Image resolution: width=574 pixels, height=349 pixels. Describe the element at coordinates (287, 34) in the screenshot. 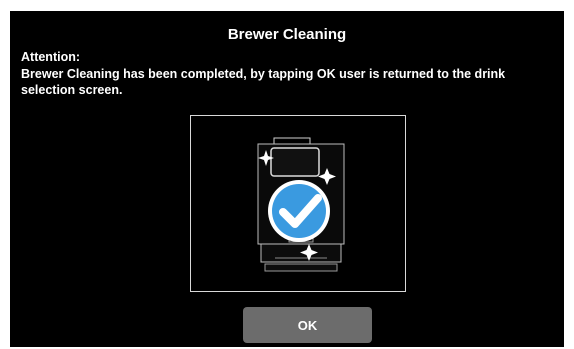

I see `dialog-title: Brewer Cleaning` at that location.